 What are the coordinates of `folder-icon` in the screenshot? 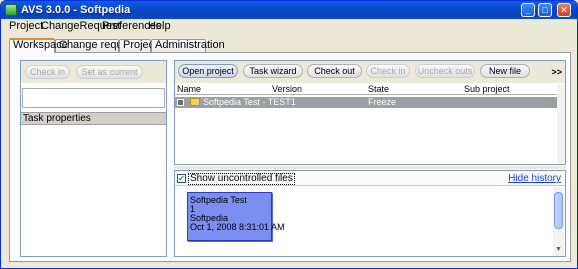 It's located at (195, 102).